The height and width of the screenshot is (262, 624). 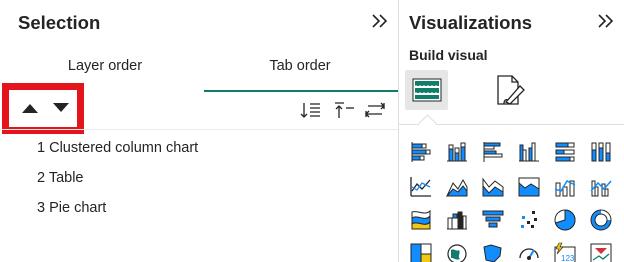 I want to click on move-up-icon, so click(x=30, y=108).